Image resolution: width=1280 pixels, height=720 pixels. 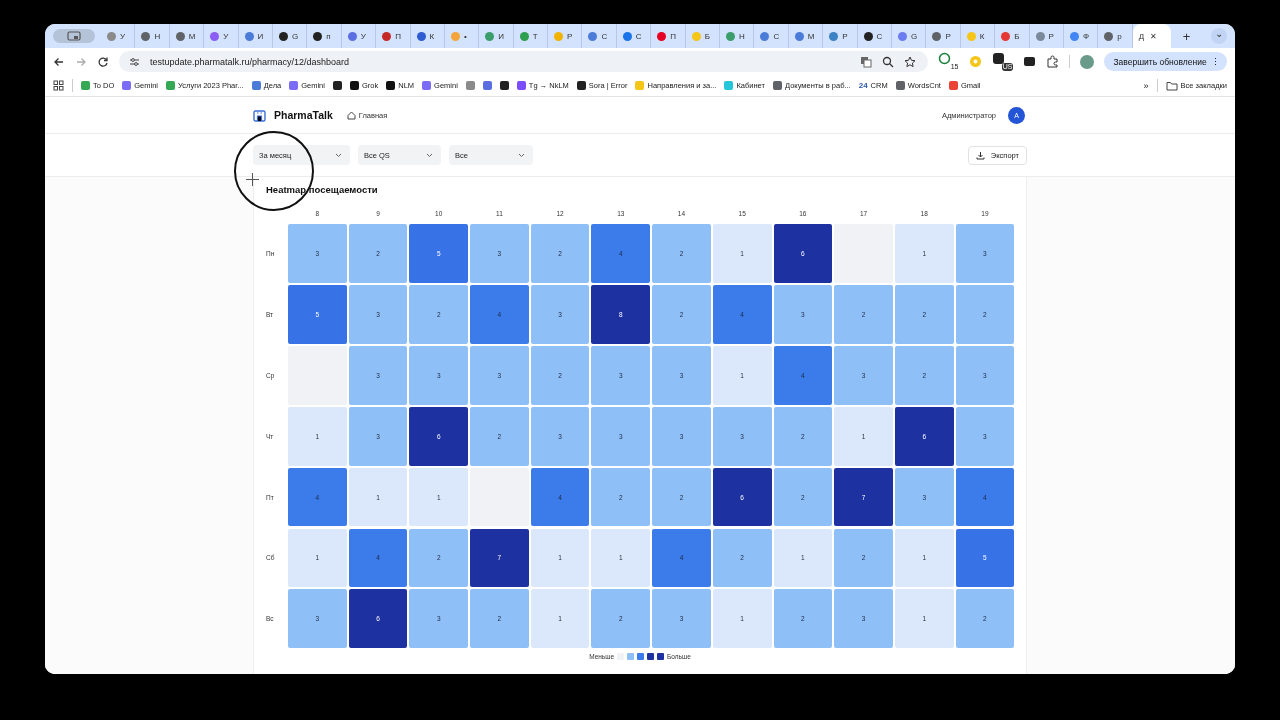 What do you see at coordinates (322, 190) in the screenshot?
I see `card-title: Heatmap посещаемости` at bounding box center [322, 190].